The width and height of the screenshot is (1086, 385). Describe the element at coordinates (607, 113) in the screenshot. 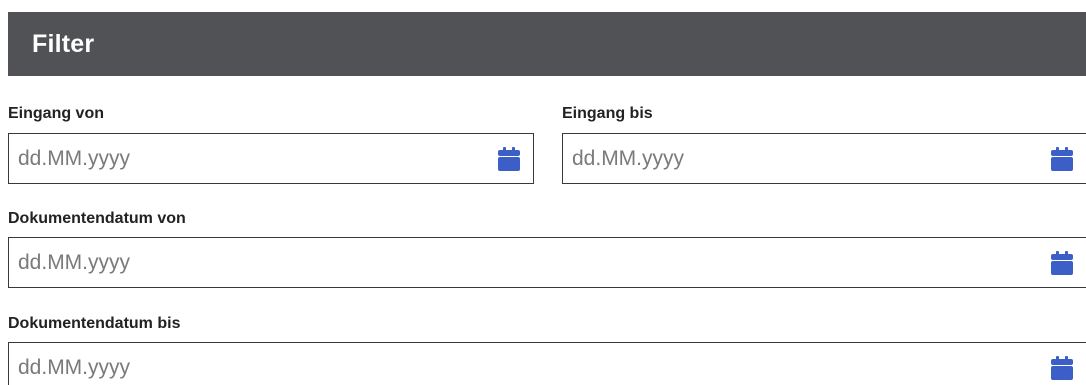

I see `eingang-bis-label: Eingang bis` at that location.